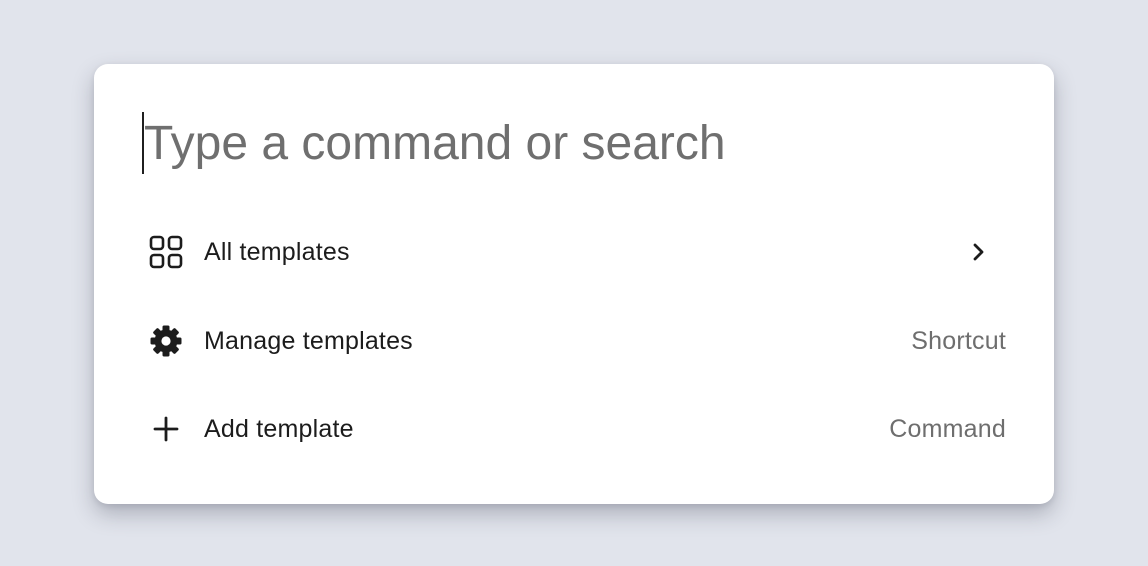  What do you see at coordinates (574, 429) in the screenshot?
I see `menu-item-add-template: Add template Command` at bounding box center [574, 429].